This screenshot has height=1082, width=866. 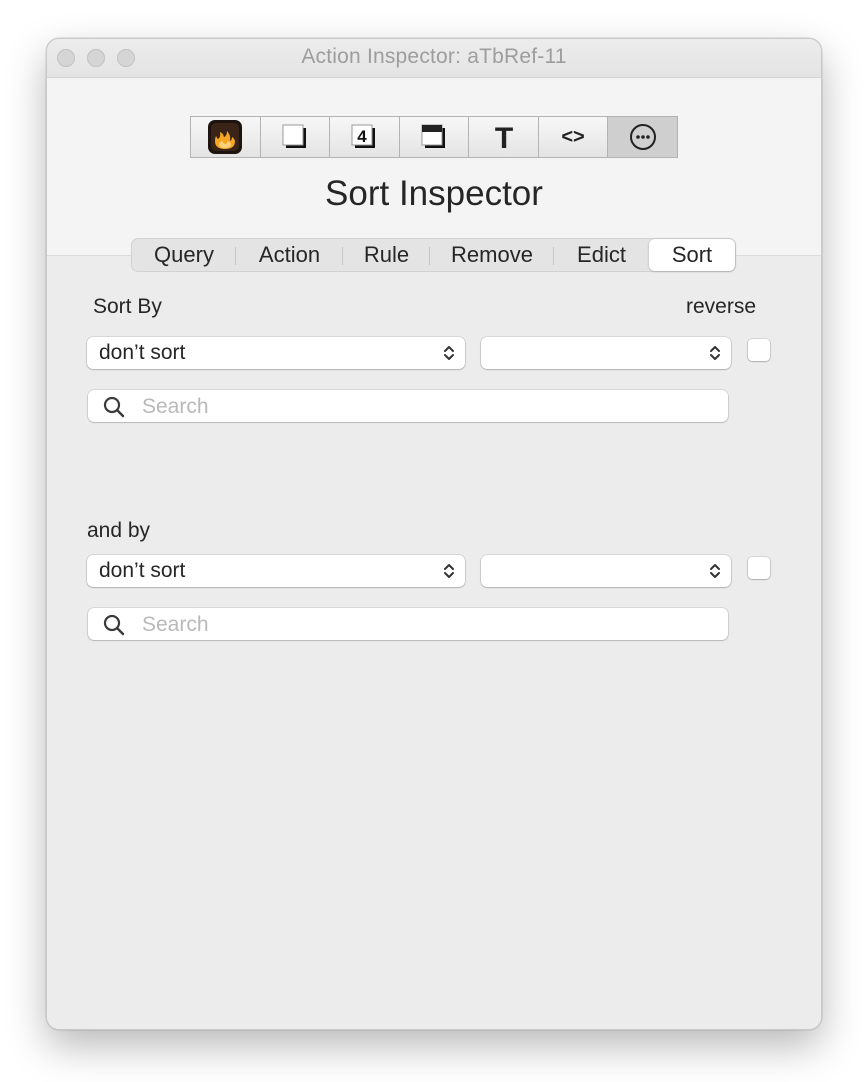 What do you see at coordinates (276, 571) in the screenshot?
I see `secondary-sort-attribute-select: don’t sort` at bounding box center [276, 571].